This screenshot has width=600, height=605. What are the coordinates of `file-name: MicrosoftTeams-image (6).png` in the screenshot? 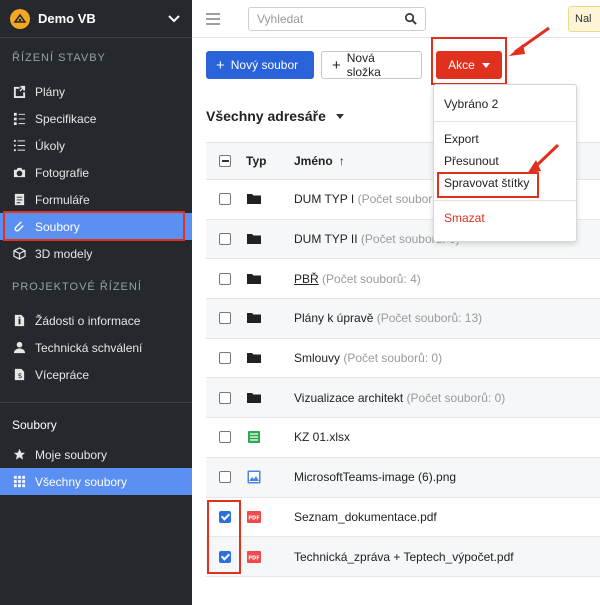 It's located at (375, 477).